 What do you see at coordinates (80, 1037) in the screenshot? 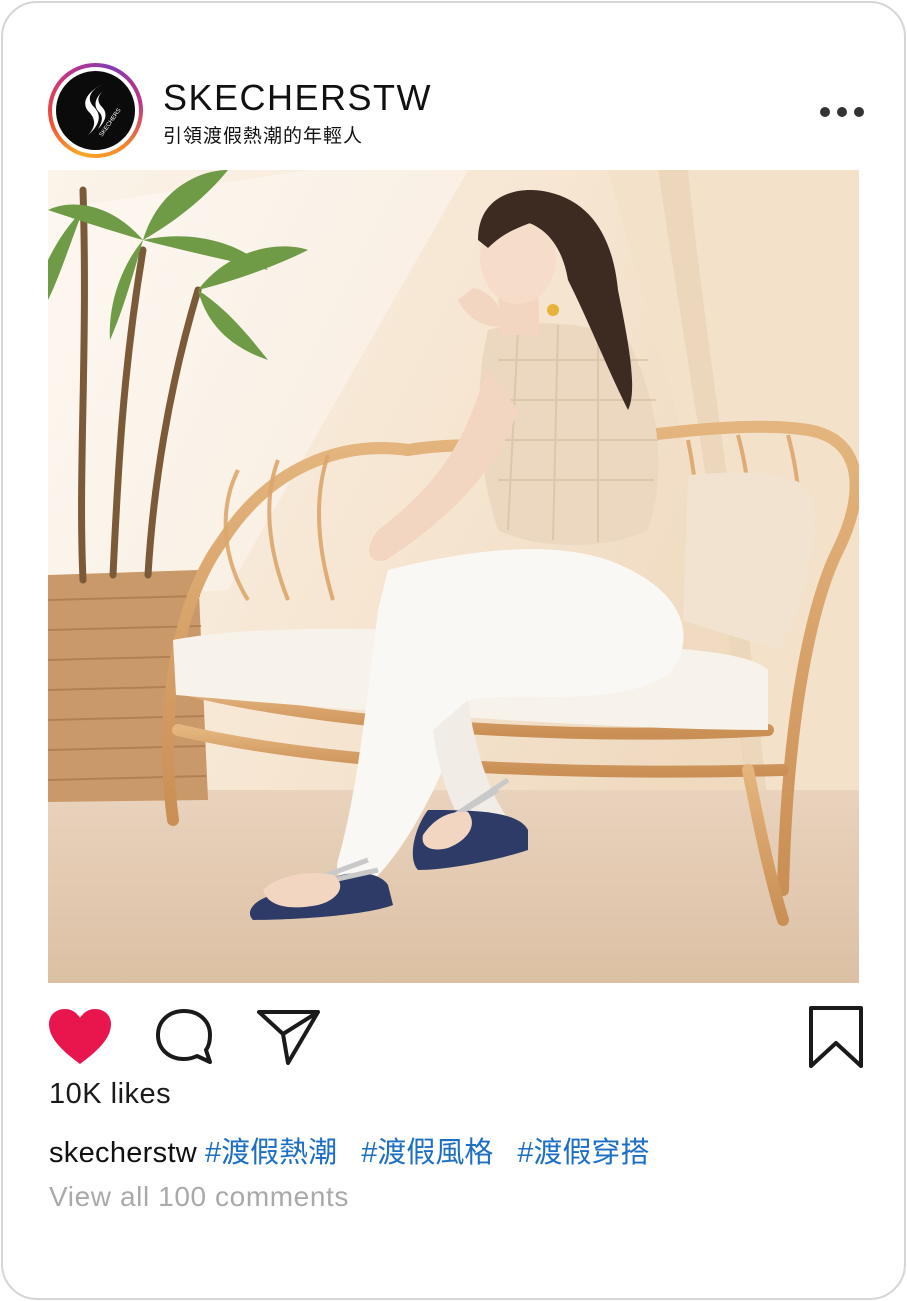
I see `heart-icon` at bounding box center [80, 1037].